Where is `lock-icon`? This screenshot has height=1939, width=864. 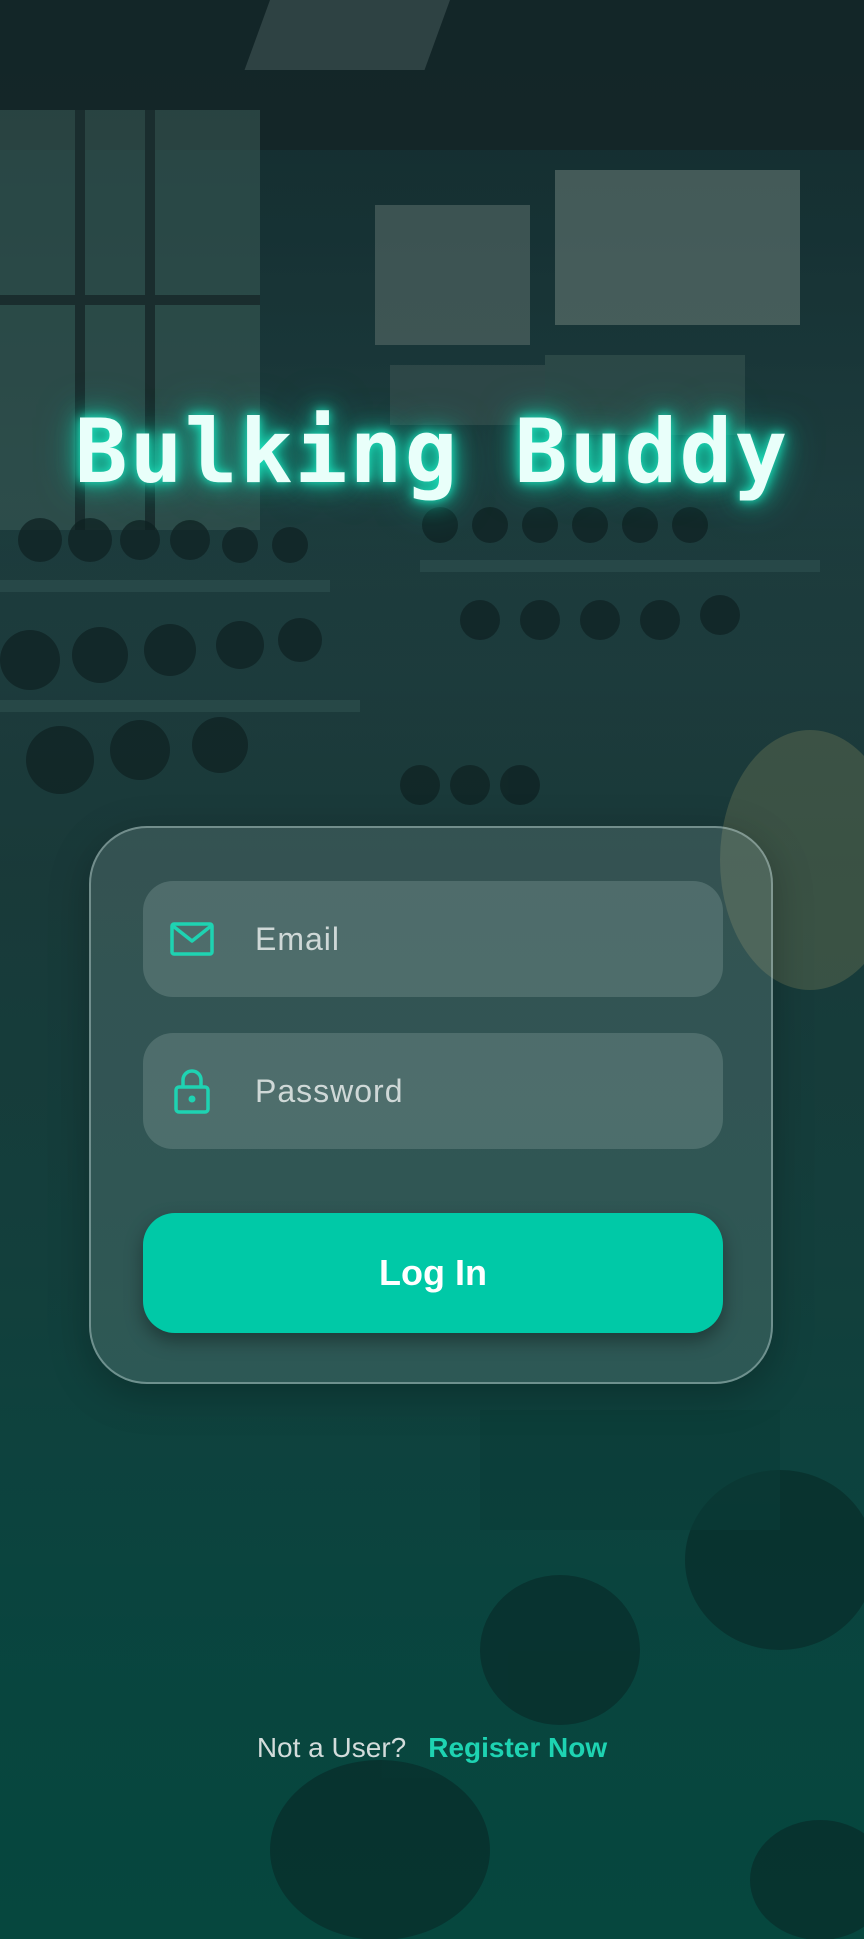
lock-icon is located at coordinates (192, 1091).